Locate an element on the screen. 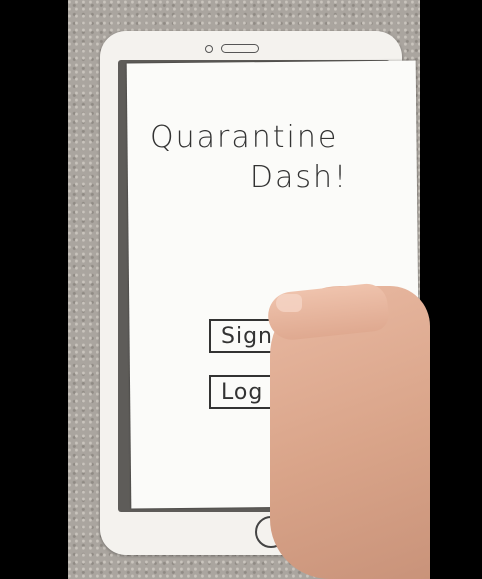 This screenshot has width=482, height=579. front-camera-icon is located at coordinates (209, 49).